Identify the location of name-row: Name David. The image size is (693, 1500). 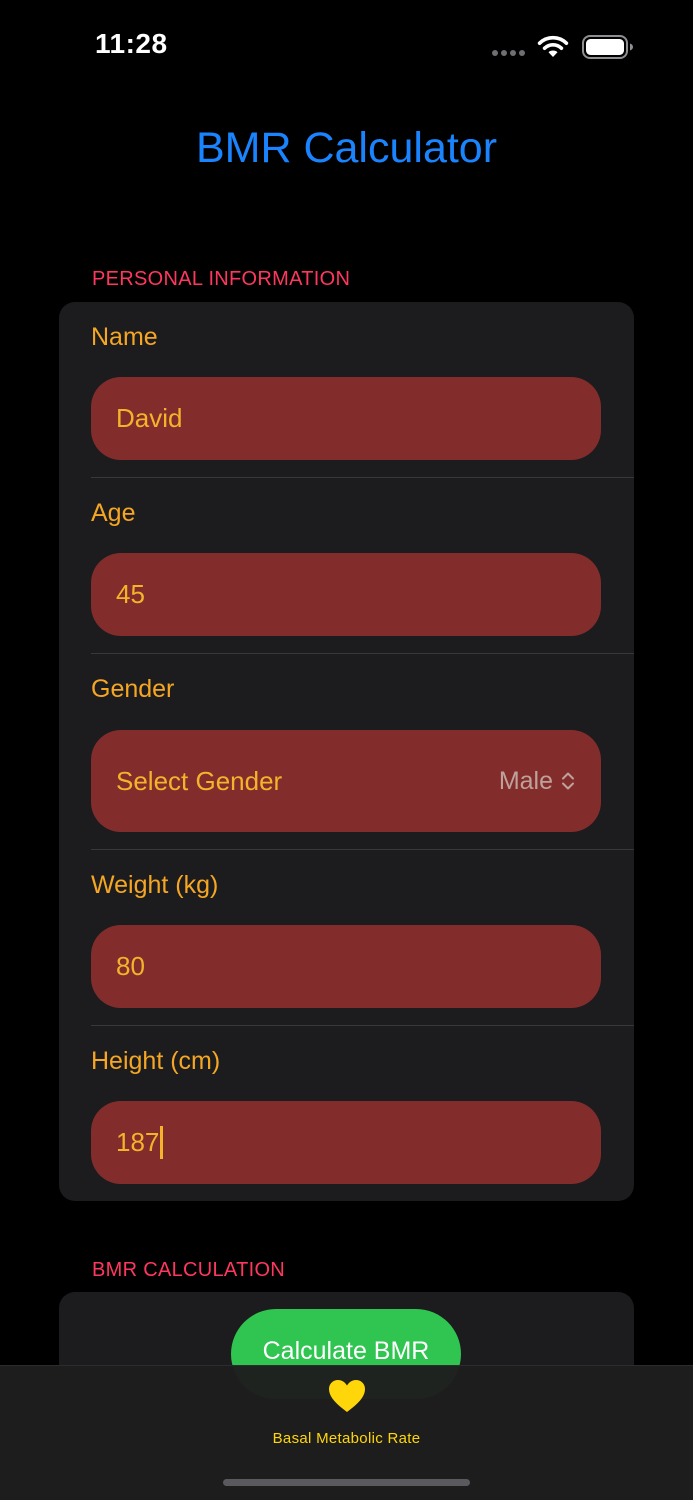
(346, 390).